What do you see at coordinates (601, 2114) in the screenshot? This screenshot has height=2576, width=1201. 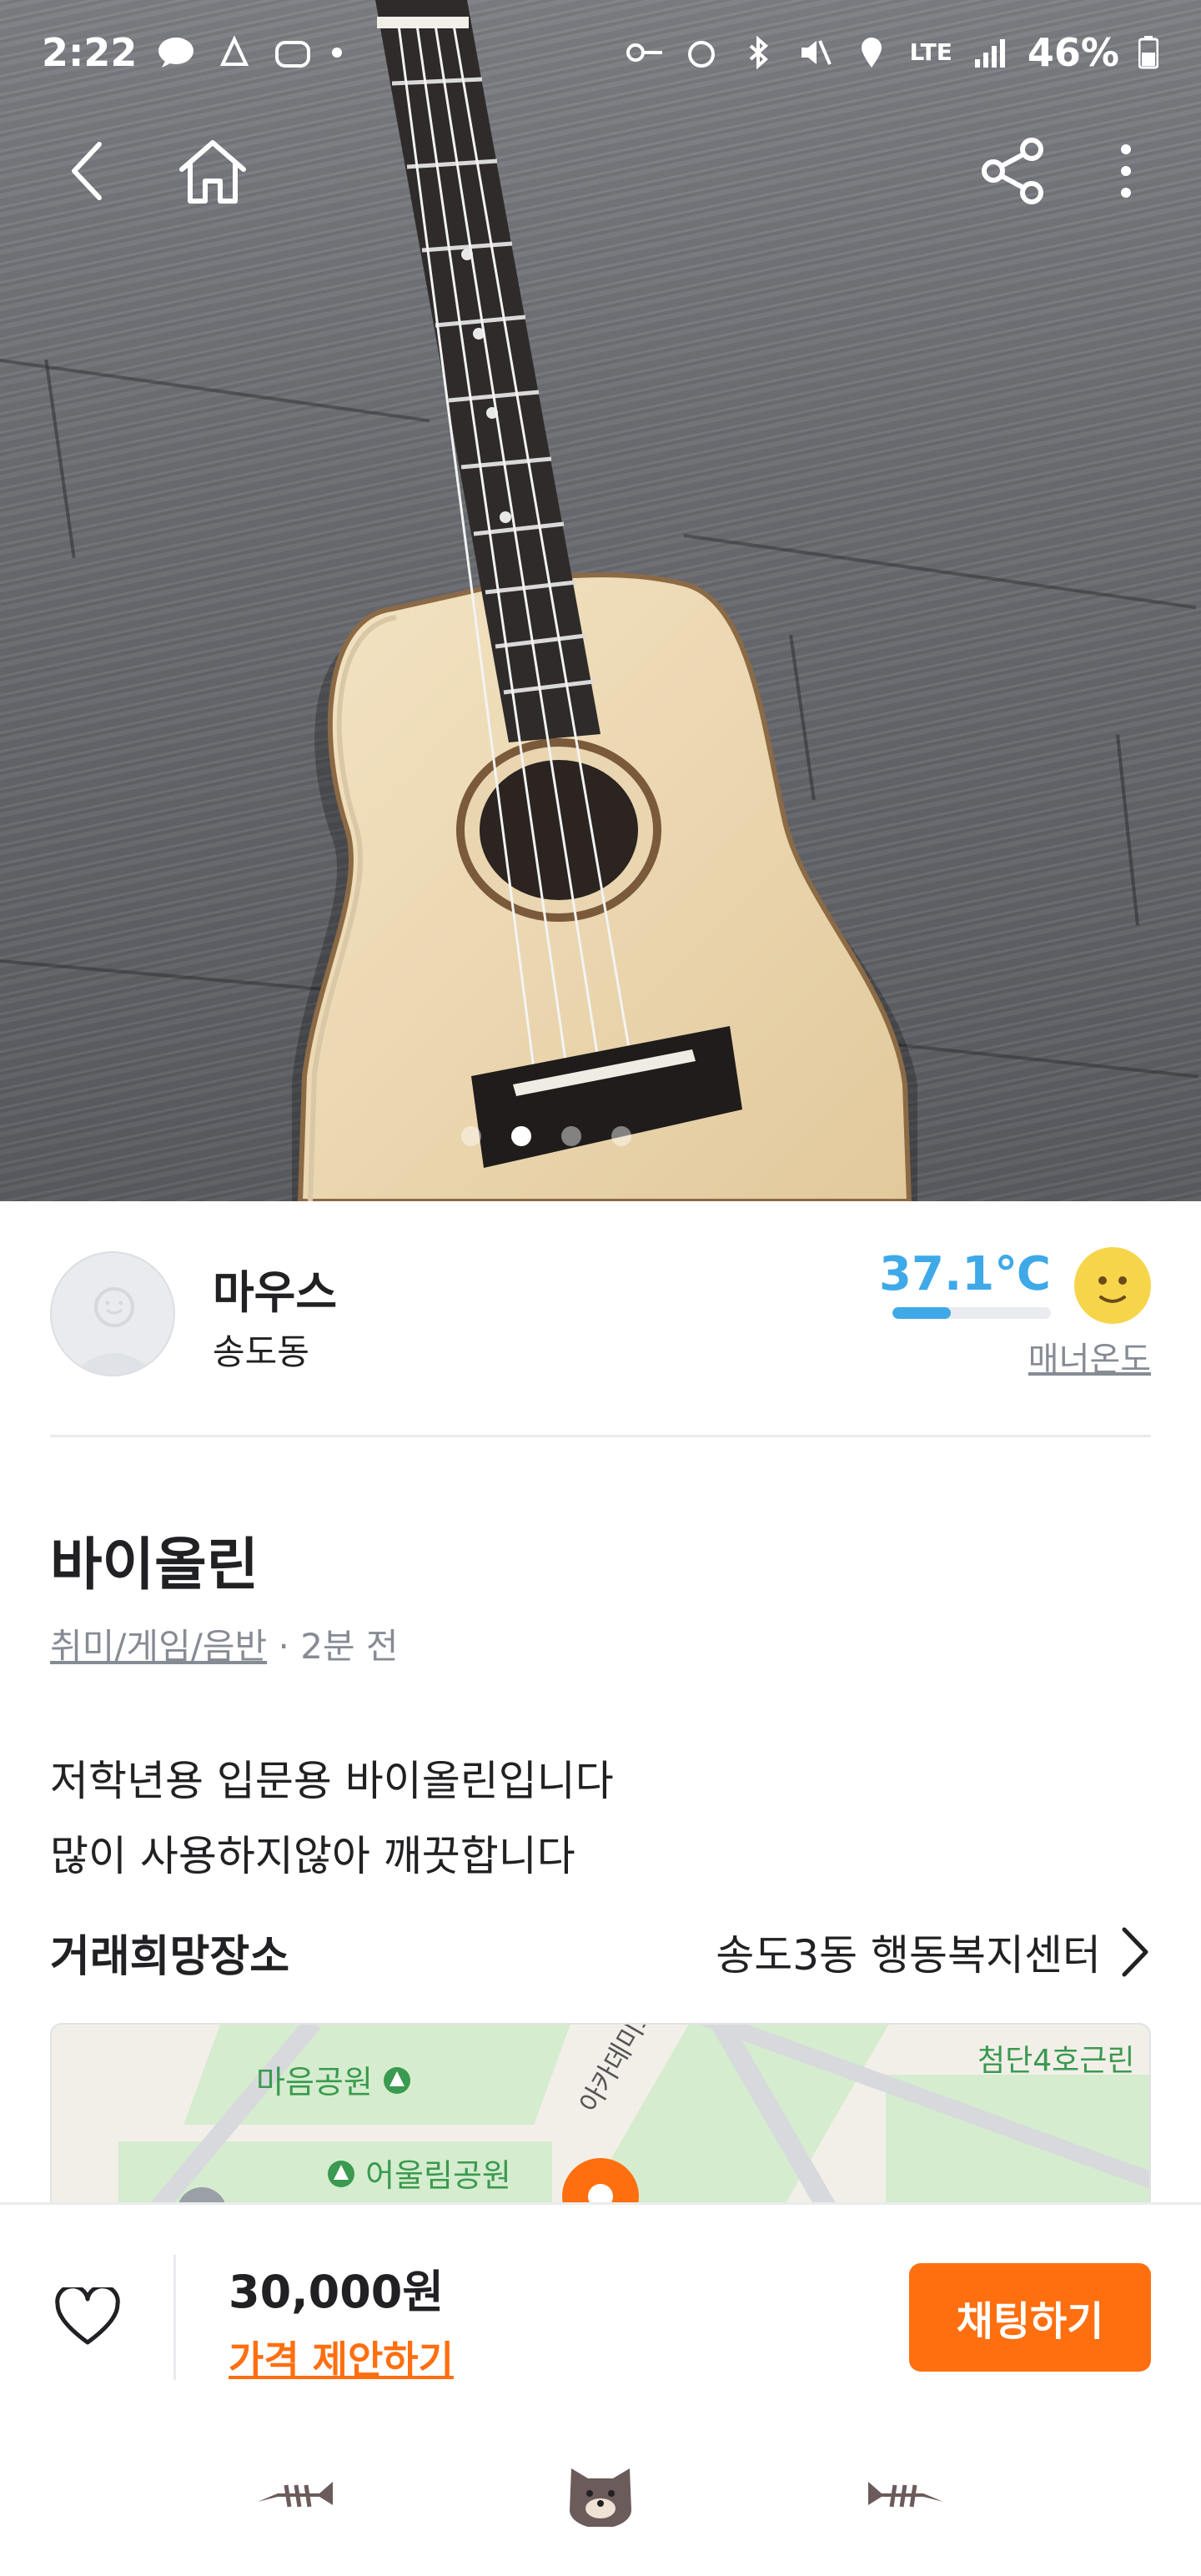 I see `trade-place-map: 마음공원 어울림공원 아카데미로84번길 첨단4호근린` at bounding box center [601, 2114].